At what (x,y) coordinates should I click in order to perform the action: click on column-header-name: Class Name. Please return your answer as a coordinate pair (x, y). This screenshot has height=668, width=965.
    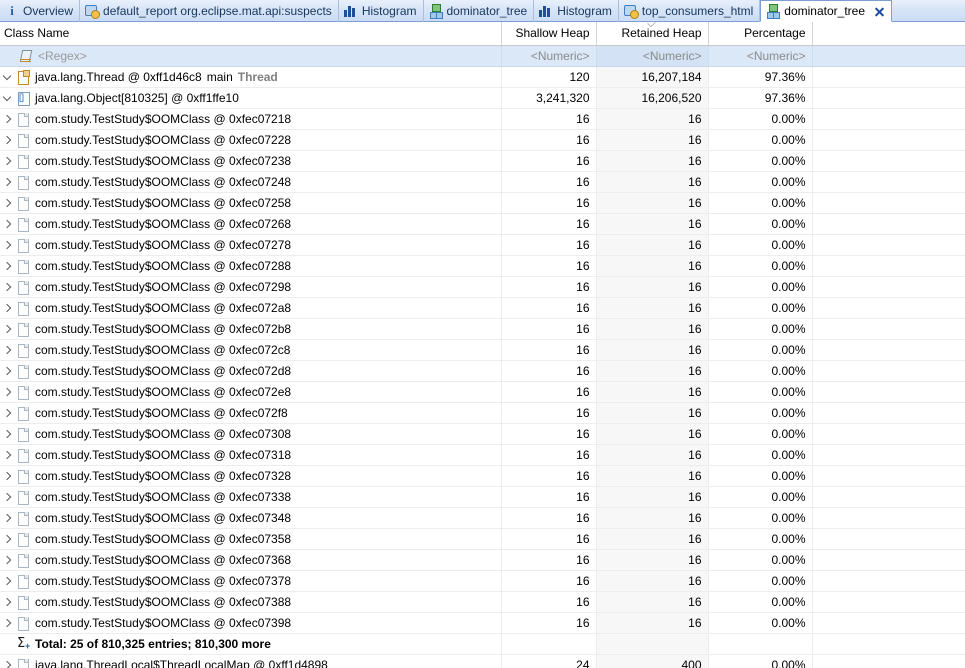
    Looking at the image, I should click on (251, 34).